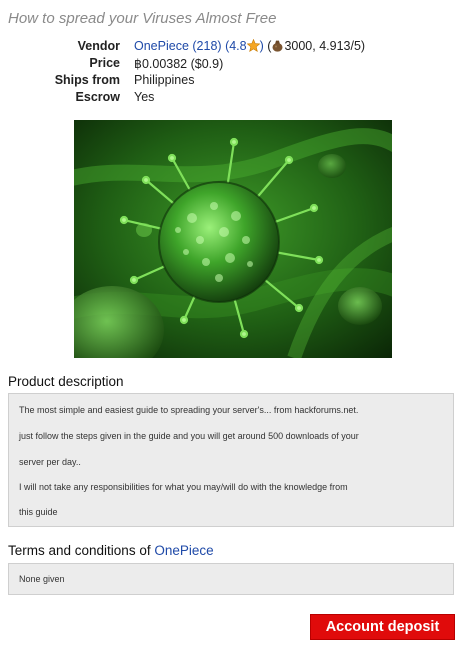 Image resolution: width=463 pixels, height=647 pixels. I want to click on escrow-row: Escrow Yes, so click(231, 98).